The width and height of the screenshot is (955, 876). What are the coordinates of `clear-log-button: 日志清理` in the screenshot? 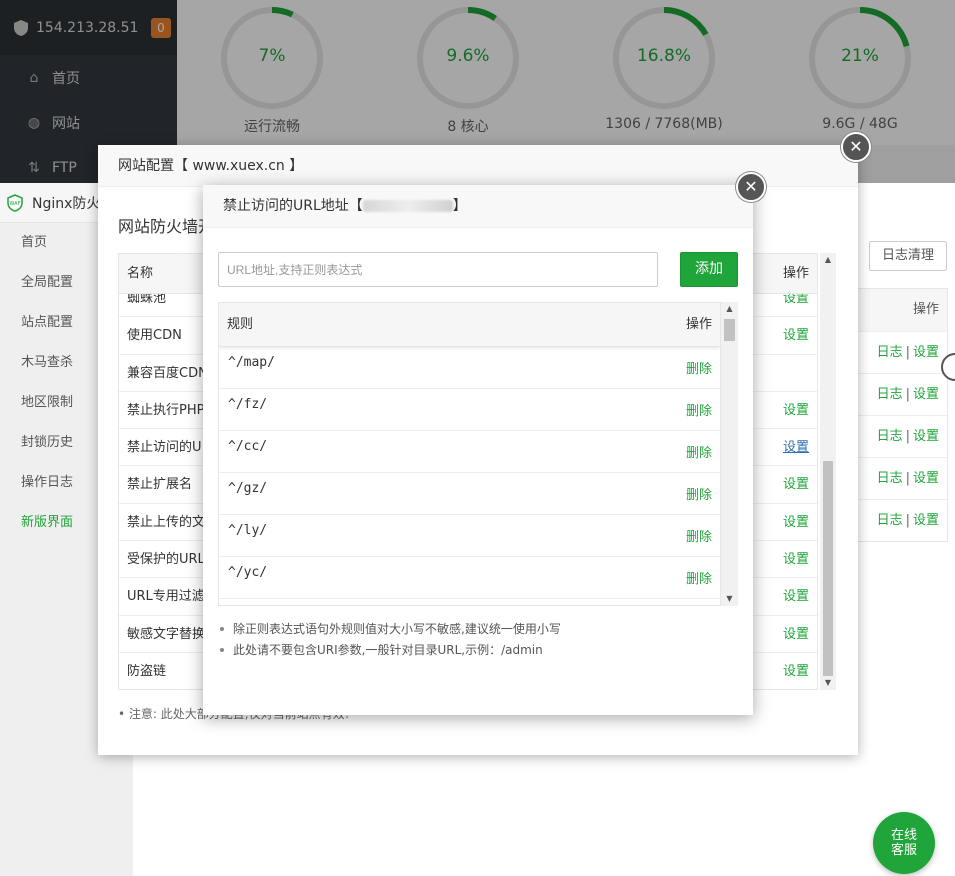 It's located at (907, 256).